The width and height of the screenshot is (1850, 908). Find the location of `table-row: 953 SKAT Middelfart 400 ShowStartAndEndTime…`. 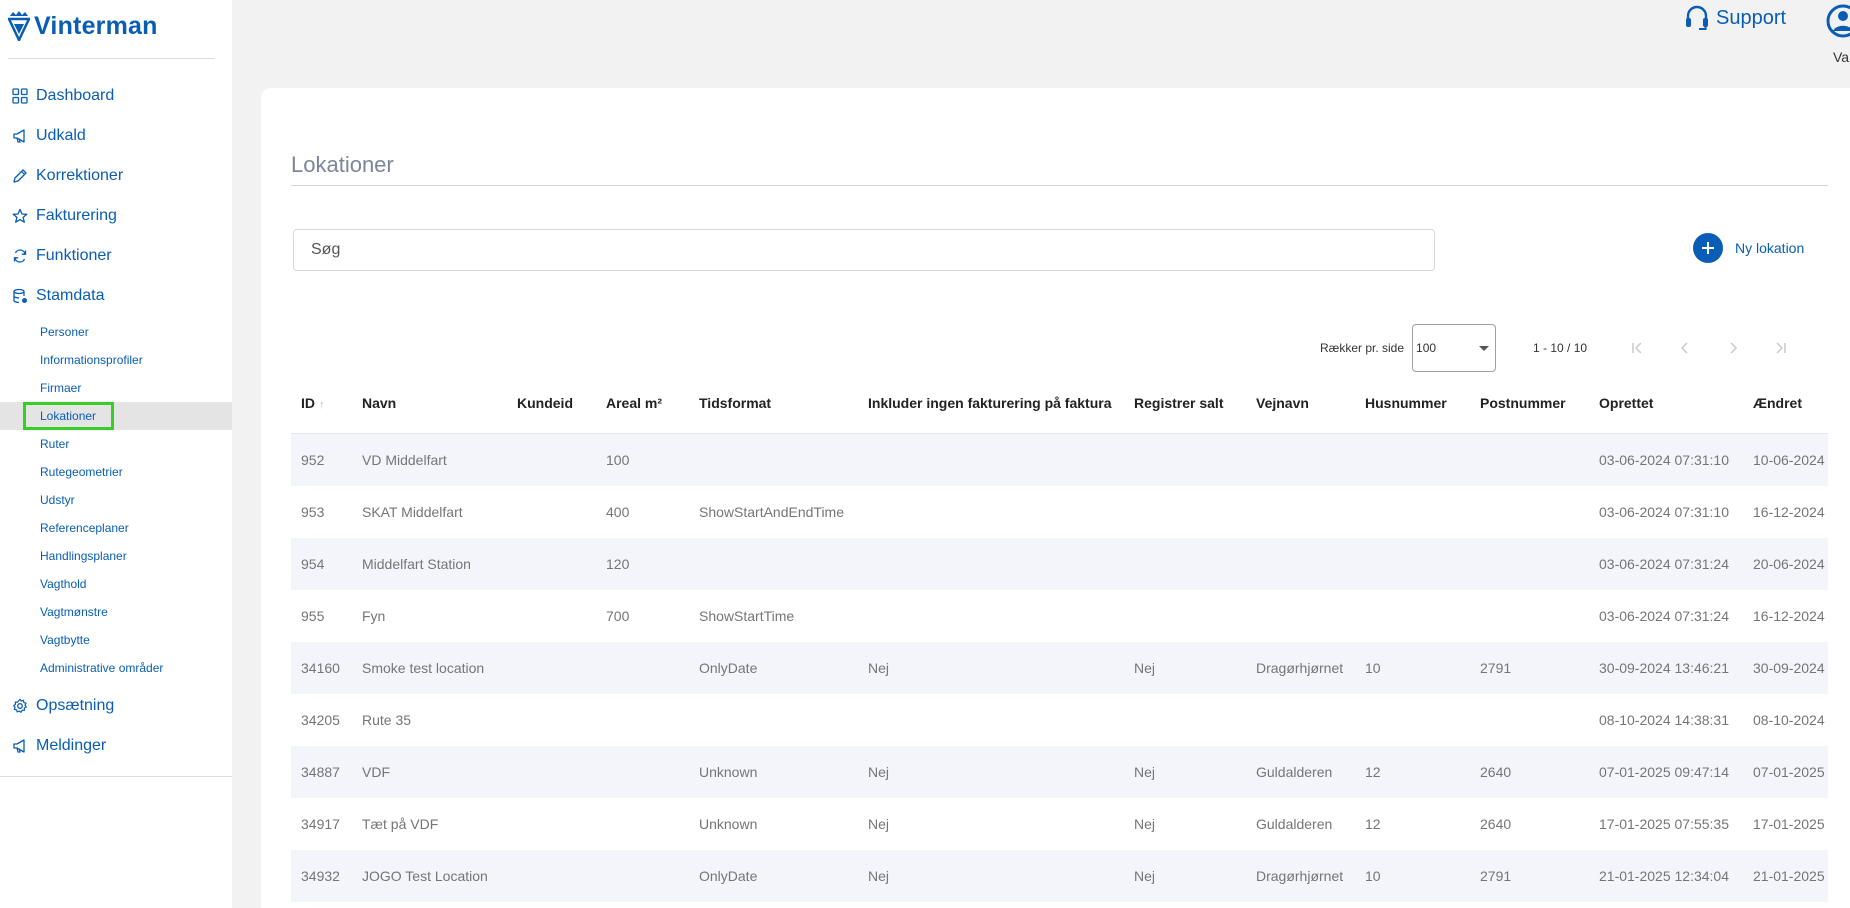

table-row: 953 SKAT Middelfart 400 ShowStartAndEndTime… is located at coordinates (1059, 512).